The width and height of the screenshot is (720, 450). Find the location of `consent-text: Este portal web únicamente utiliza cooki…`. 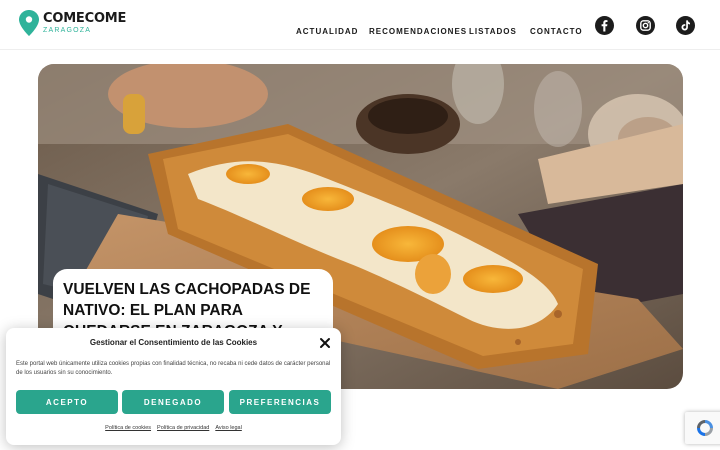

consent-text: Este portal web únicamente utiliza cooki… is located at coordinates (173, 368).